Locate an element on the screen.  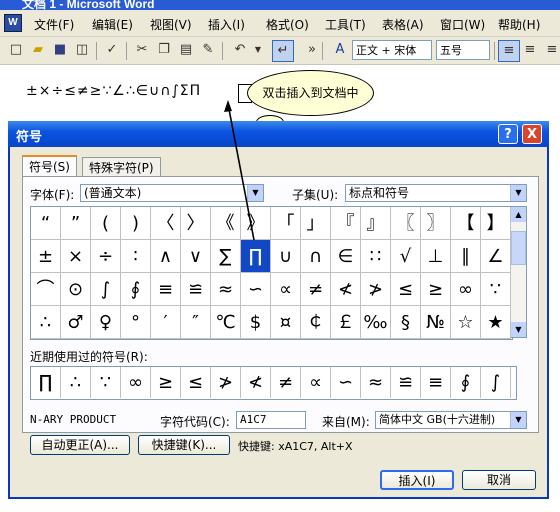
symbol-cell: ♂ is located at coordinates (76, 322).